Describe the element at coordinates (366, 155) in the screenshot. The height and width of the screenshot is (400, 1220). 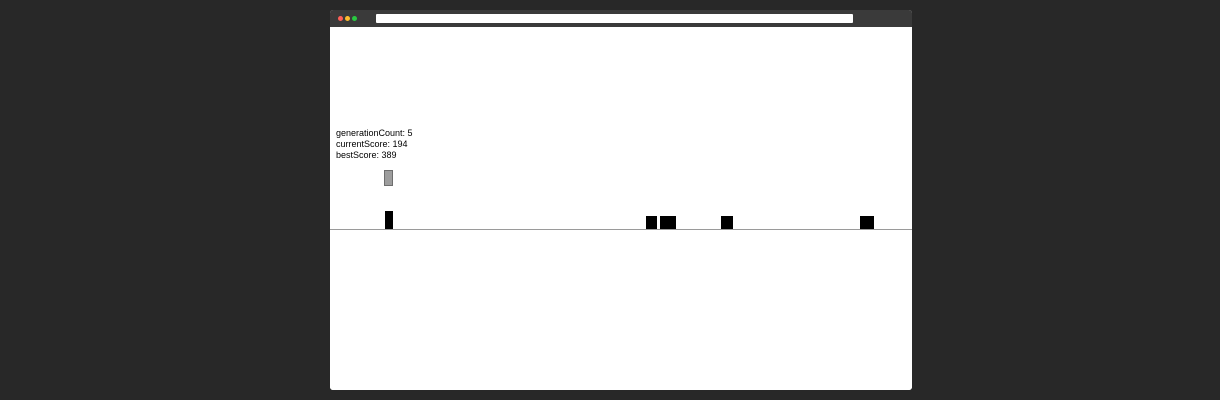
I see `best-score-label: bestScore: 389` at that location.